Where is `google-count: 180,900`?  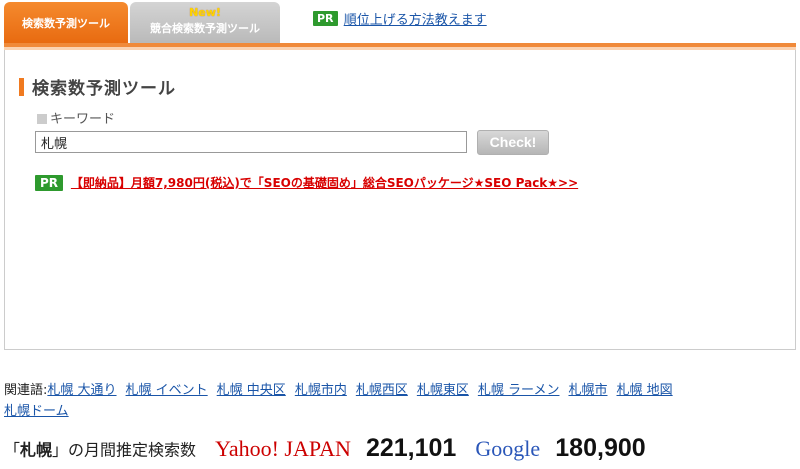
google-count: 180,900 is located at coordinates (600, 448).